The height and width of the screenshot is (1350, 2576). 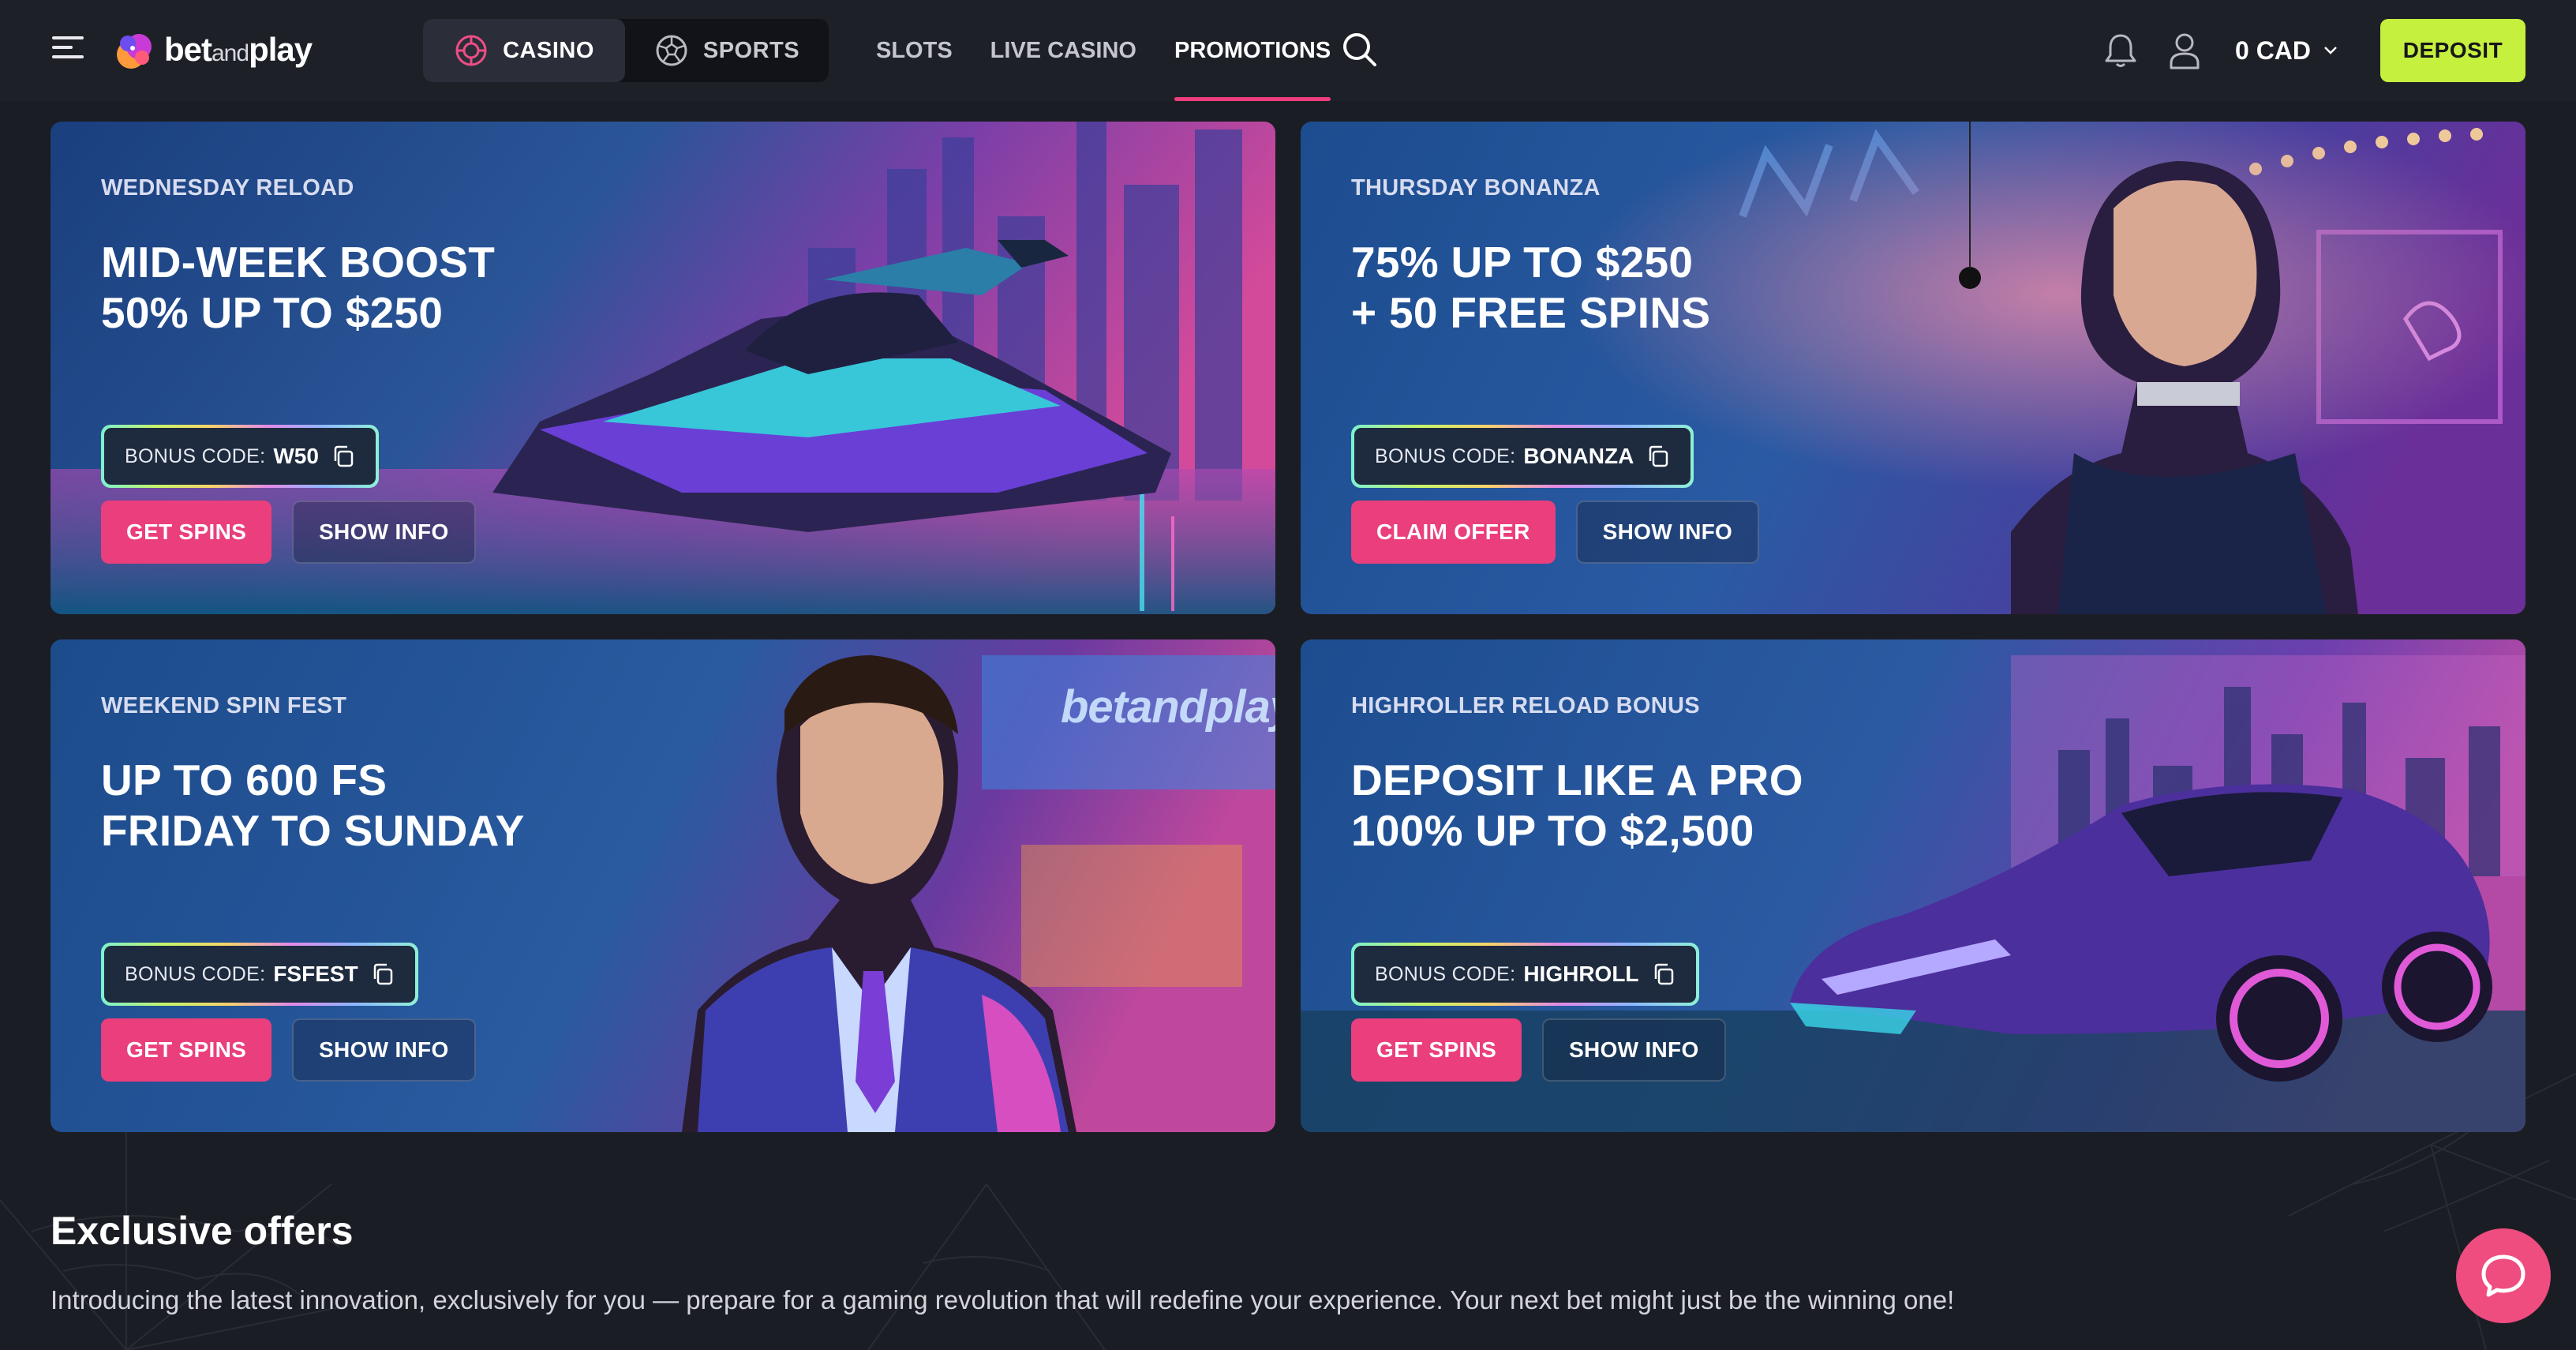 What do you see at coordinates (548, 50) in the screenshot?
I see `tab-casino-label: CASINO` at bounding box center [548, 50].